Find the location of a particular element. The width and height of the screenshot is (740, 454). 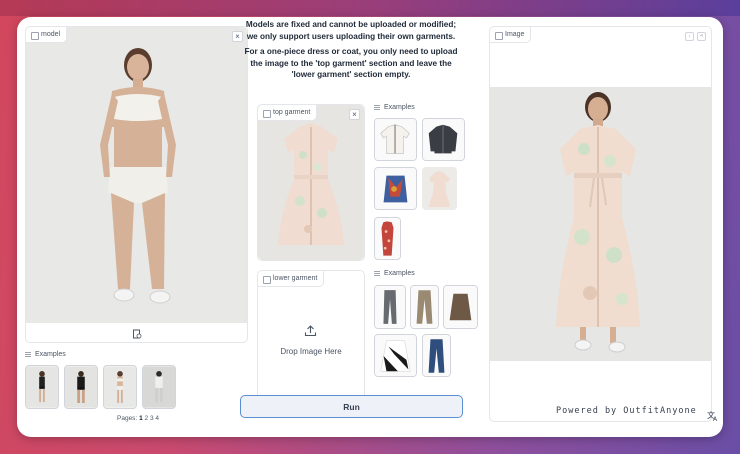

drop-image-text: Drop Image Here is located at coordinates (311, 351).